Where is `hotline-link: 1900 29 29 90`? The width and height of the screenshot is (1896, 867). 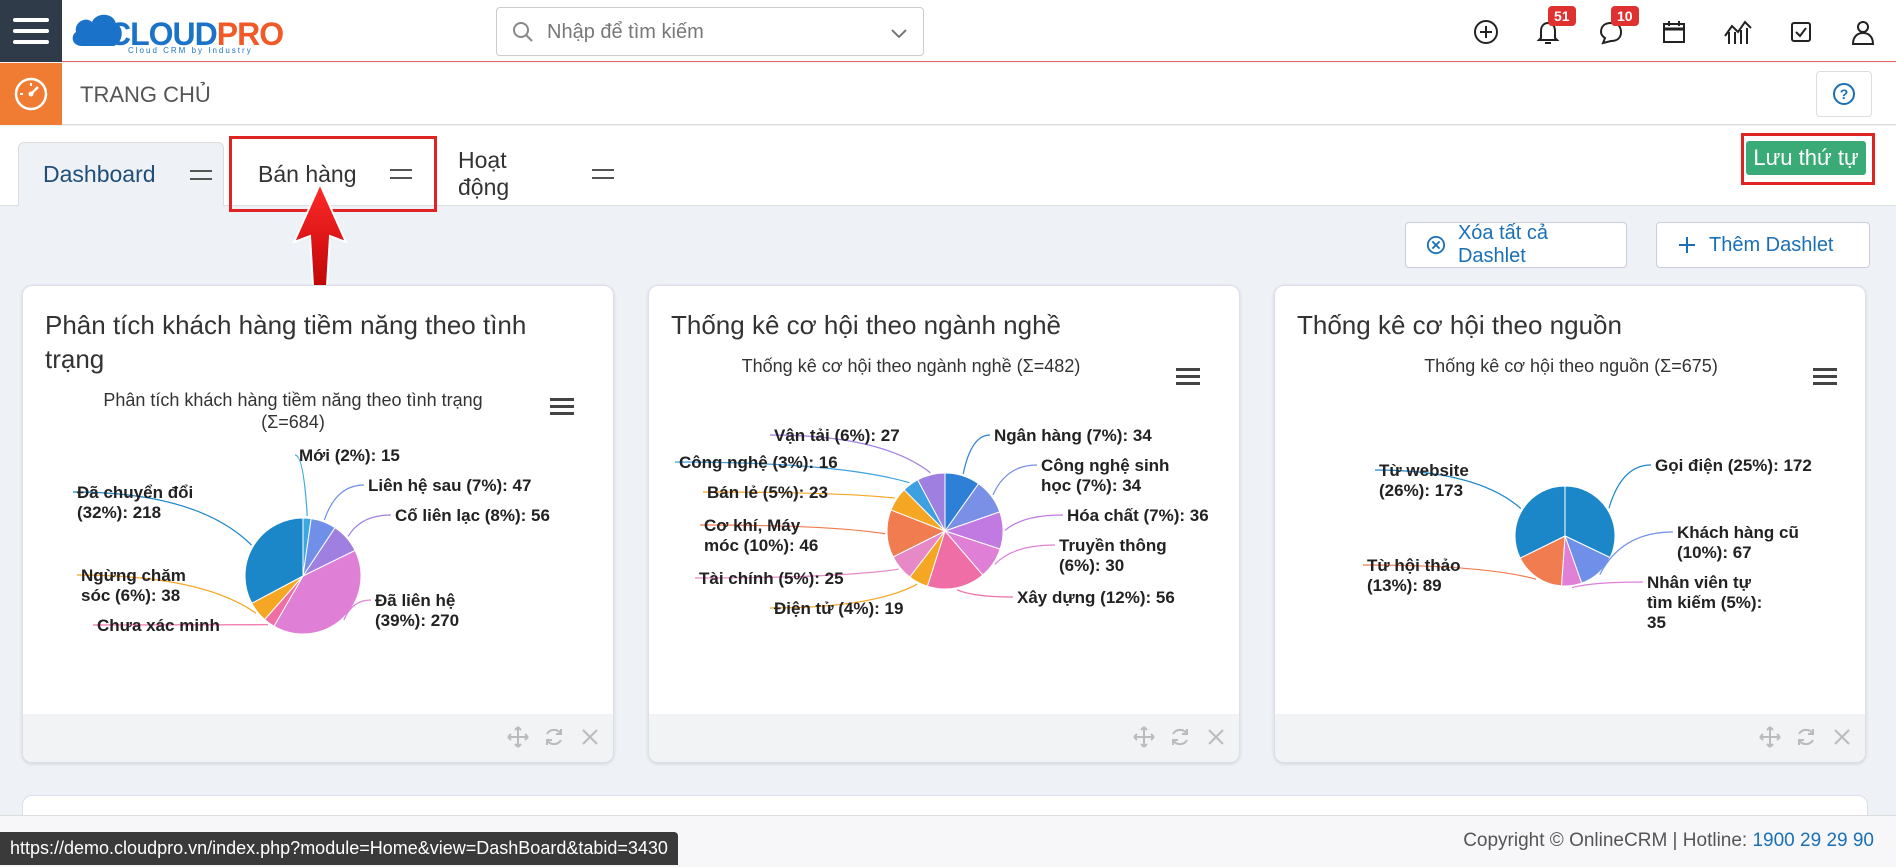
hotline-link: 1900 29 29 90 is located at coordinates (1813, 840).